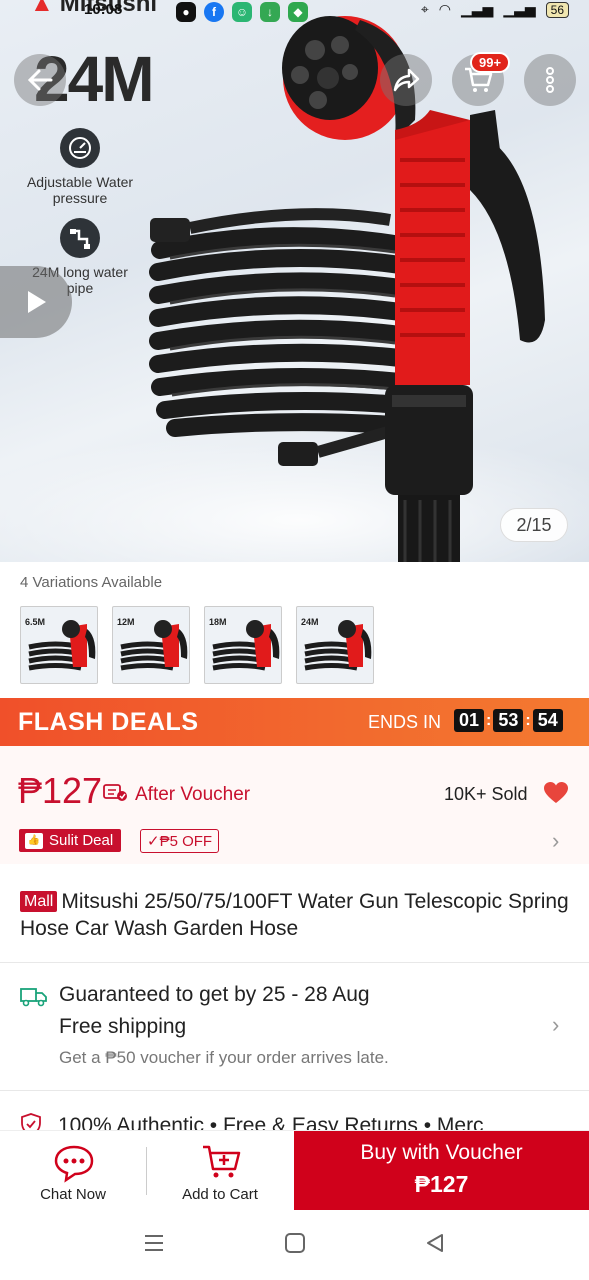 The image size is (589, 1280). I want to click on back-triangle-icon, so click(435, 1243).